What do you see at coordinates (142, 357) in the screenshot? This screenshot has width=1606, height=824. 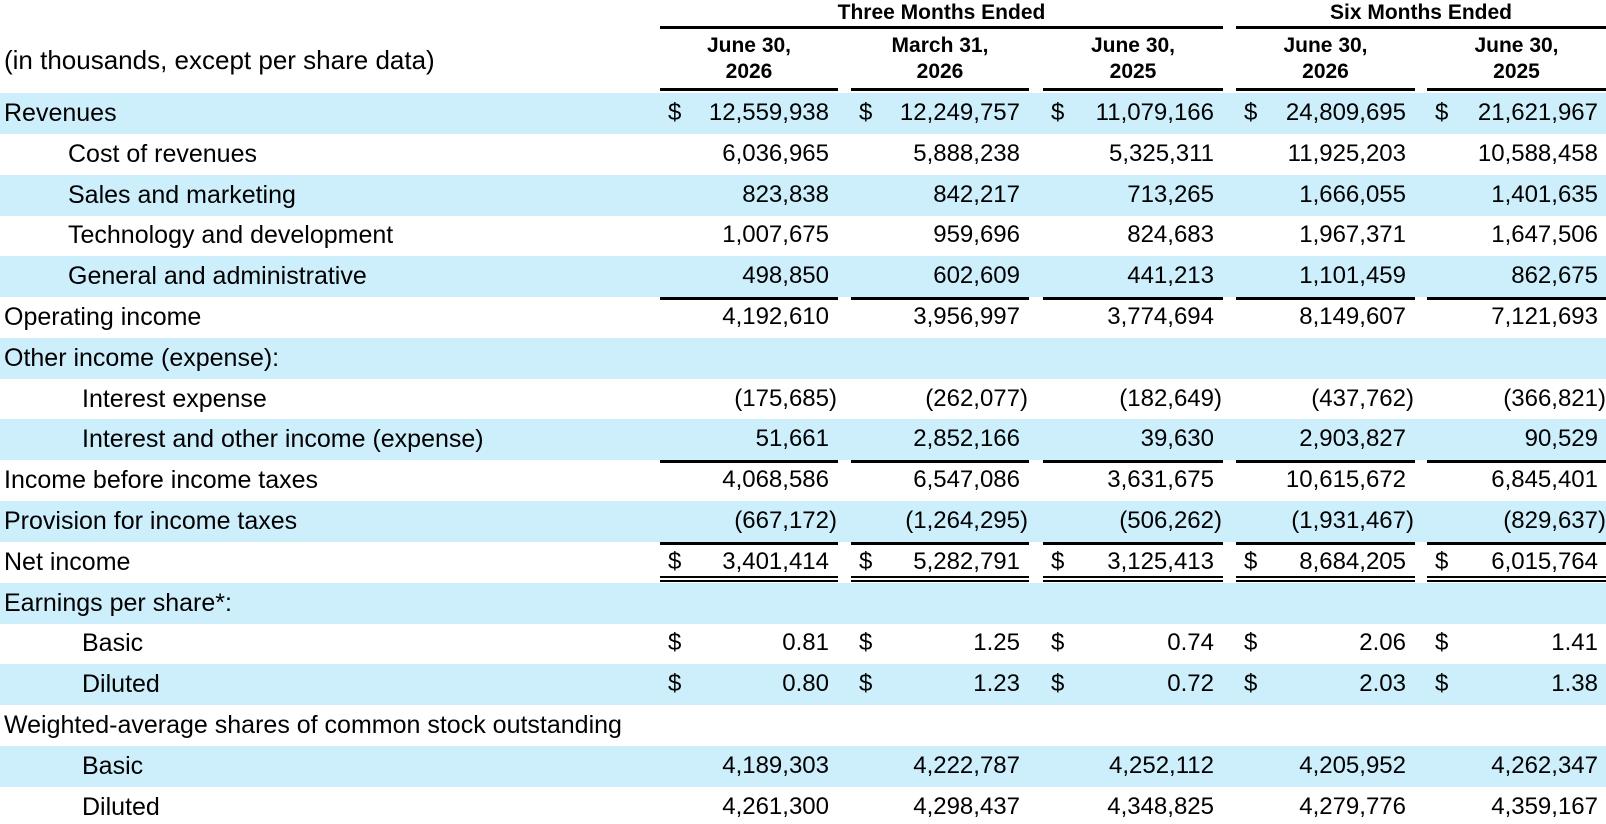 I see `row-label: Other income (expense):` at bounding box center [142, 357].